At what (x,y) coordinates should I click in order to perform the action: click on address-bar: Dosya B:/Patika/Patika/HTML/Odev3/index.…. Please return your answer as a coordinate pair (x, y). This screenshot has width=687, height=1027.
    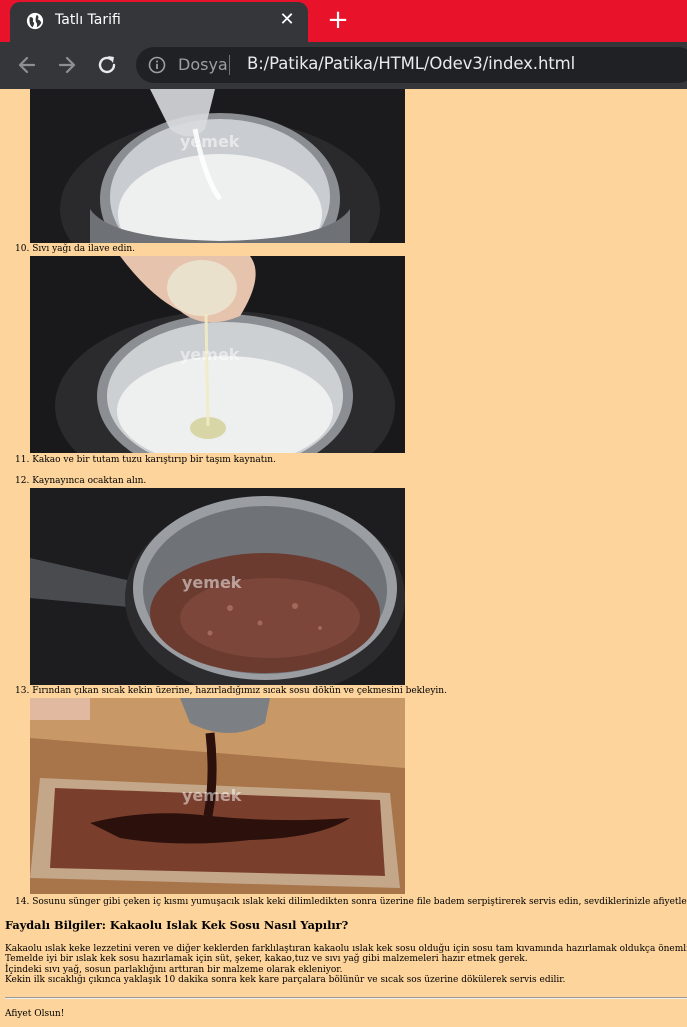
    Looking at the image, I should click on (411, 65).